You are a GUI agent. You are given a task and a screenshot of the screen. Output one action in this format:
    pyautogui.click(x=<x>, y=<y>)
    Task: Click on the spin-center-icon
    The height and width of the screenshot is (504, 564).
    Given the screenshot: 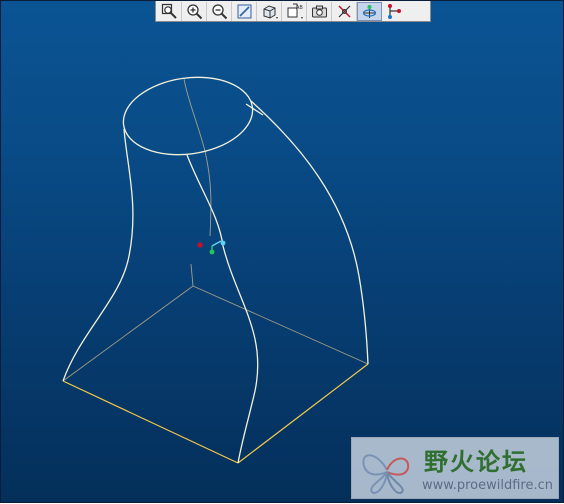 What is the action you would take?
    pyautogui.click(x=369, y=11)
    